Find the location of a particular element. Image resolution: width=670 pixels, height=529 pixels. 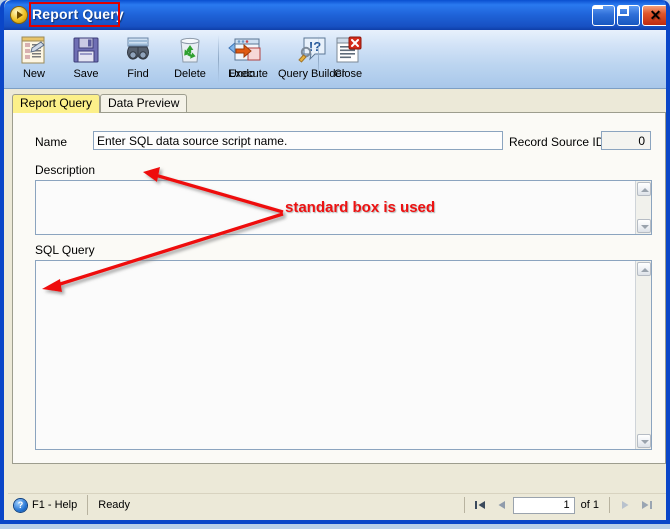

status-panel: Ready is located at coordinates (109, 505).